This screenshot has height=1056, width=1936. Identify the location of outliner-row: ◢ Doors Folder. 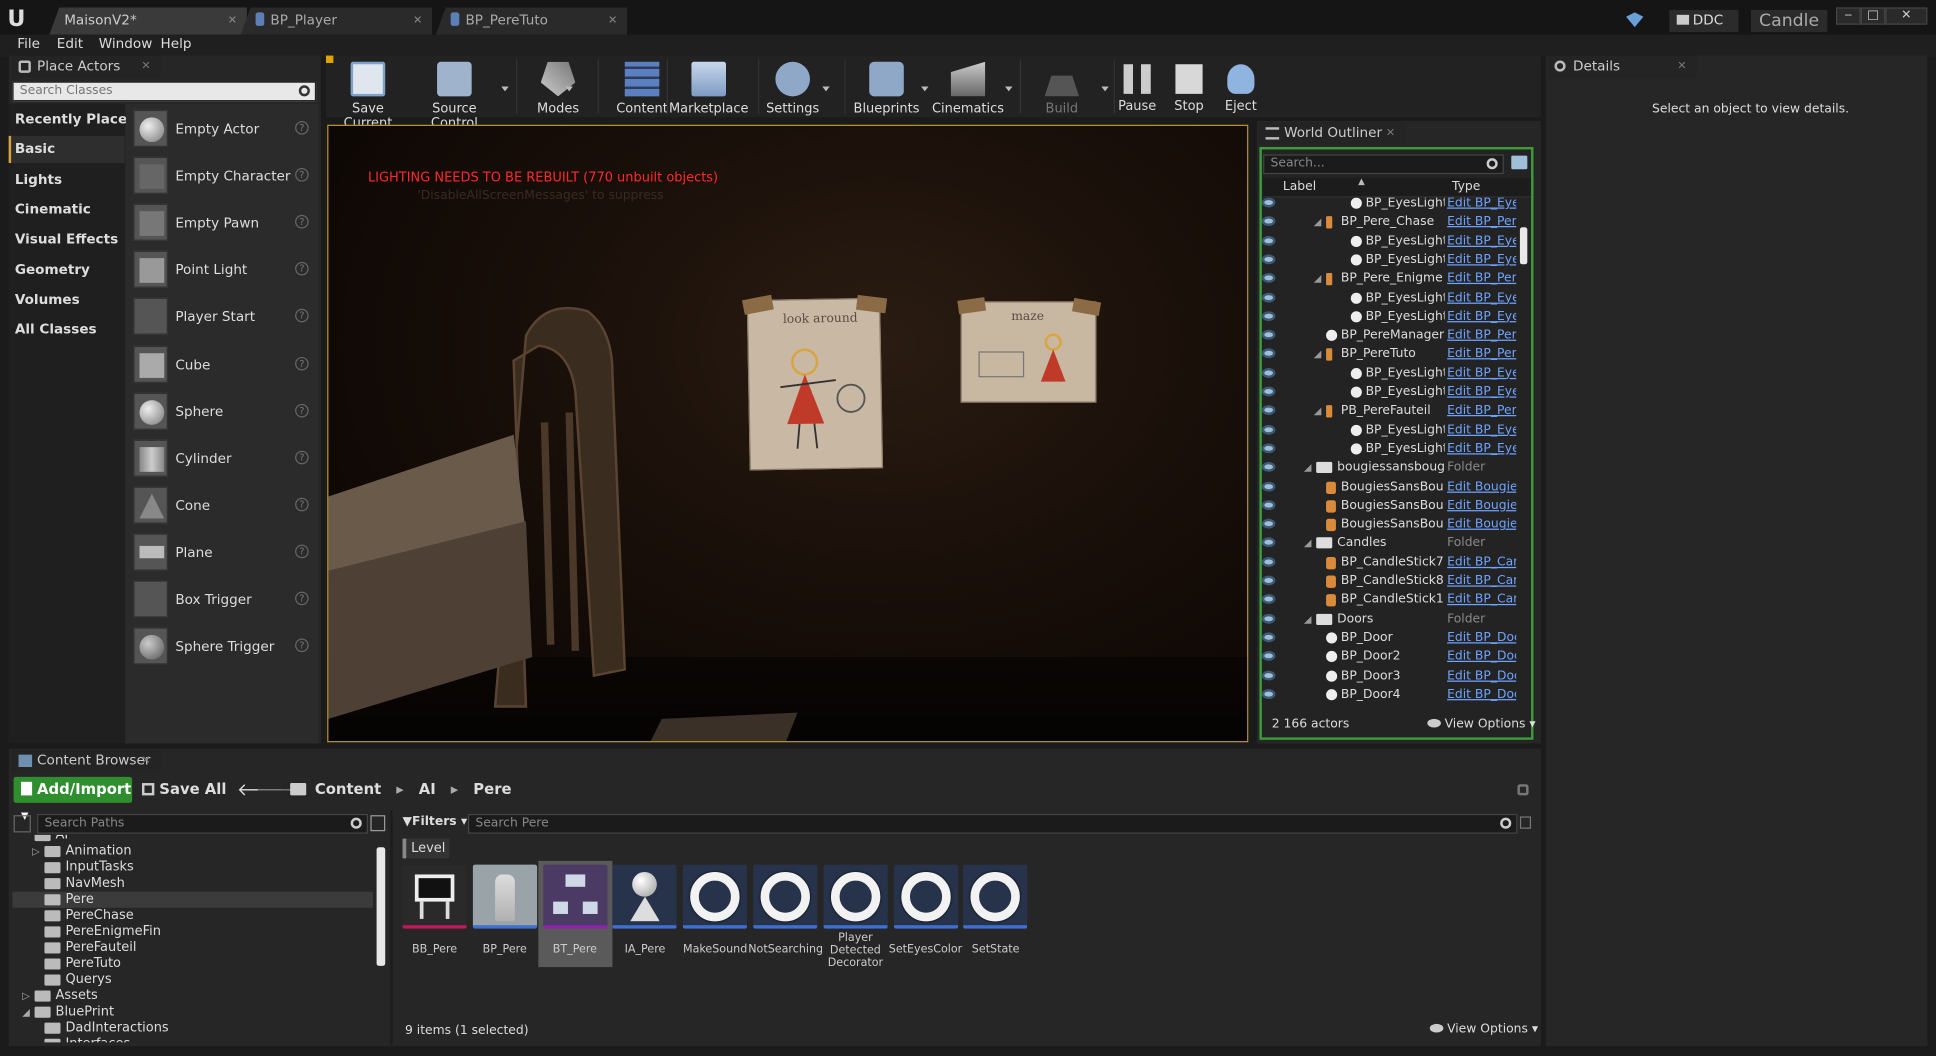
(1391, 619).